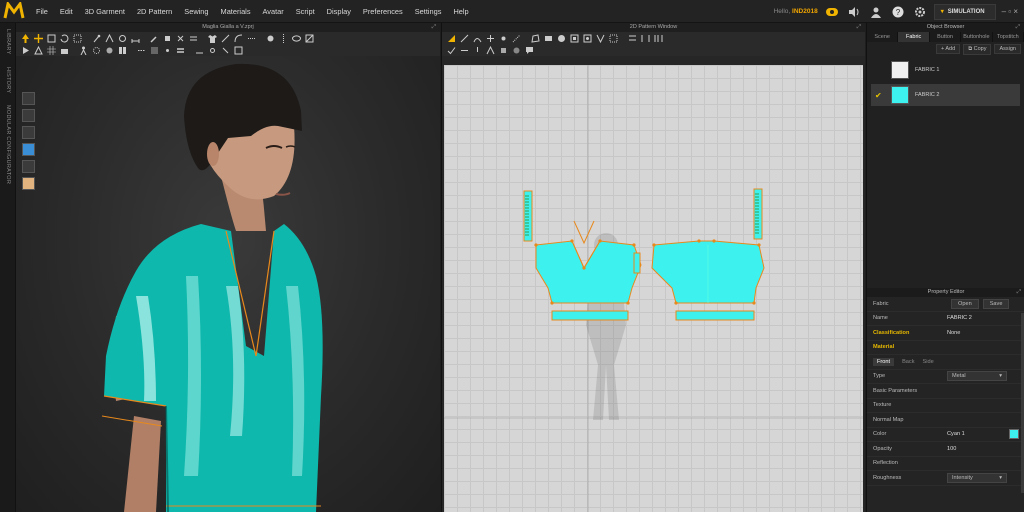  Describe the element at coordinates (977, 49) in the screenshot. I see `copy-fabric-button: ⧉ Copy` at that location.